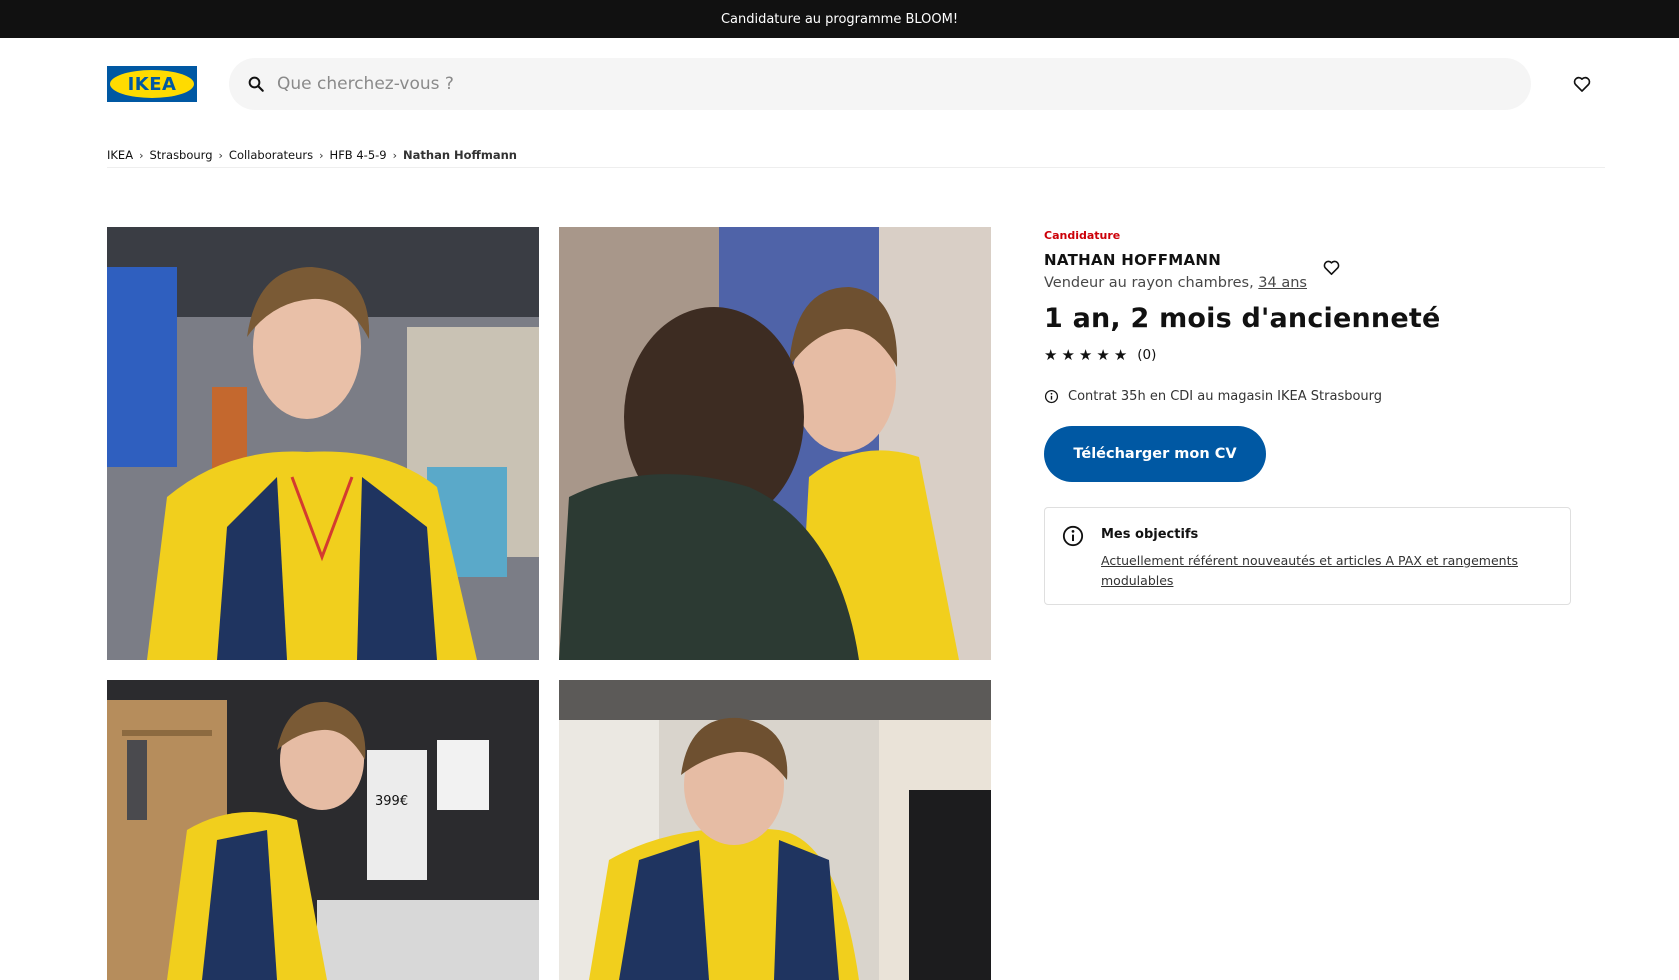 The width and height of the screenshot is (1679, 980). Describe the element at coordinates (1307, 355) in the screenshot. I see `rating: ★ ★ ★ ★ ★ (0)` at that location.